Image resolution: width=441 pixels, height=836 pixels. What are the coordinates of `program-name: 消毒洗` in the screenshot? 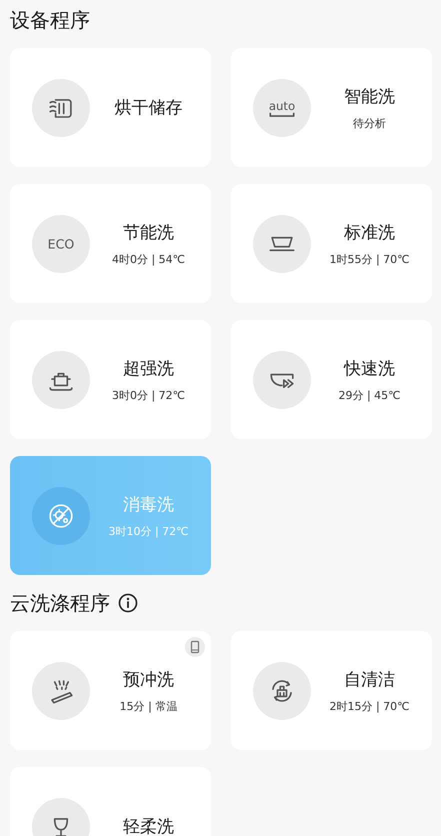 It's located at (148, 505).